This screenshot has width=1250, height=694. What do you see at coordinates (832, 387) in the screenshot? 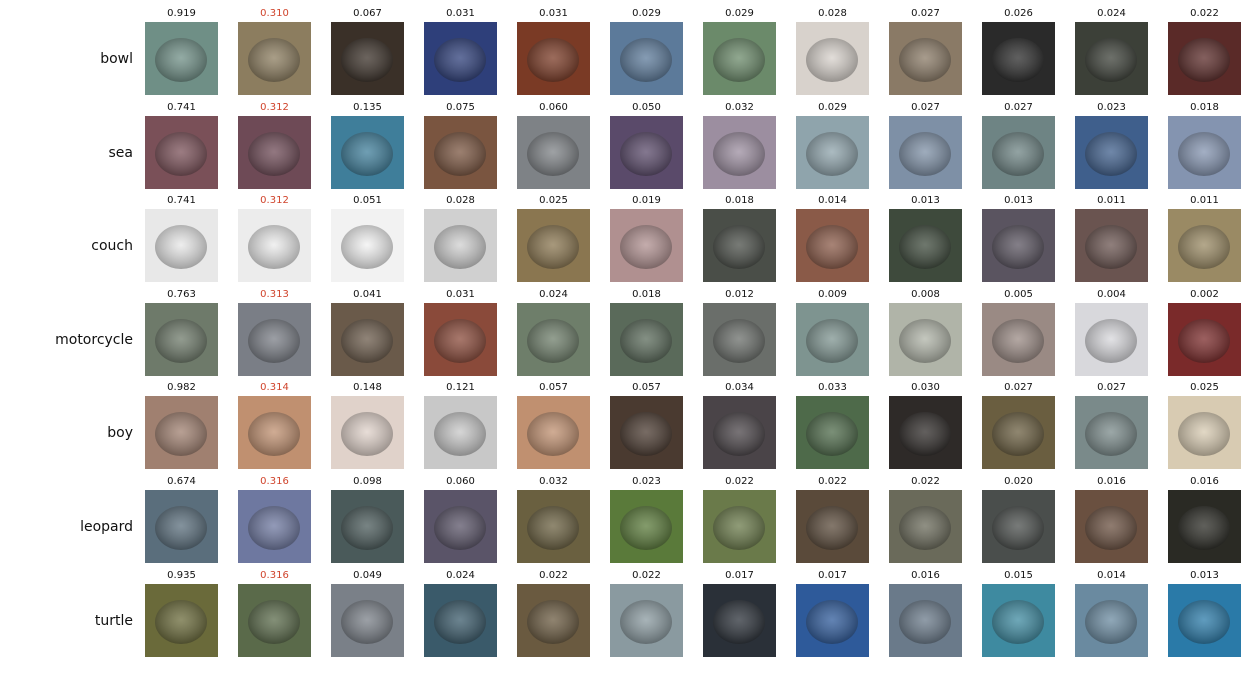
I see `score-label: 0.033` at bounding box center [832, 387].